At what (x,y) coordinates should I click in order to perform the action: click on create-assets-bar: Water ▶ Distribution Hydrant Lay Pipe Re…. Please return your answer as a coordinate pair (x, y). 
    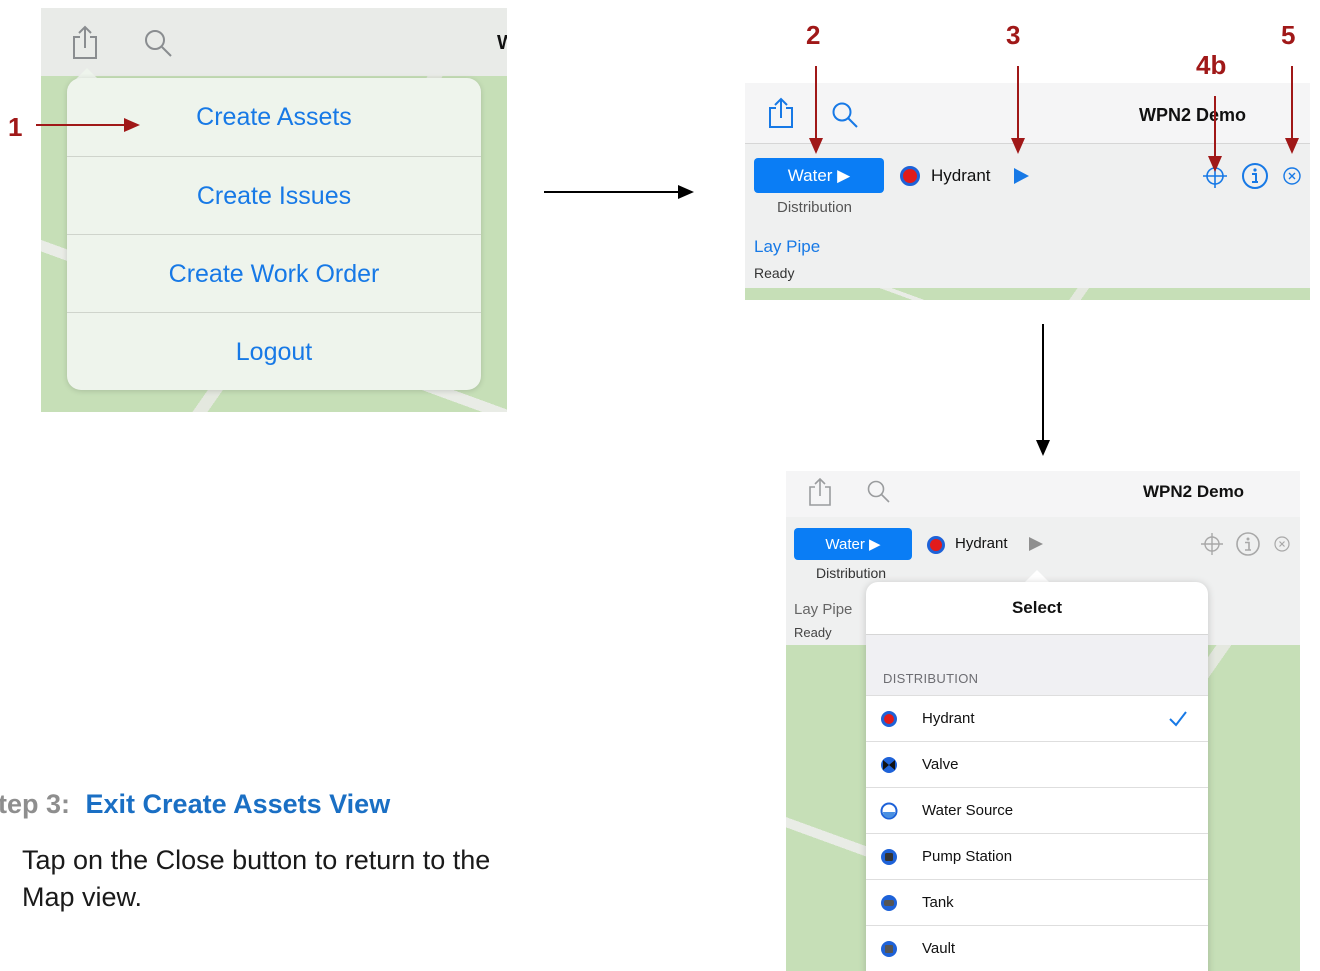
    Looking at the image, I should click on (1027, 215).